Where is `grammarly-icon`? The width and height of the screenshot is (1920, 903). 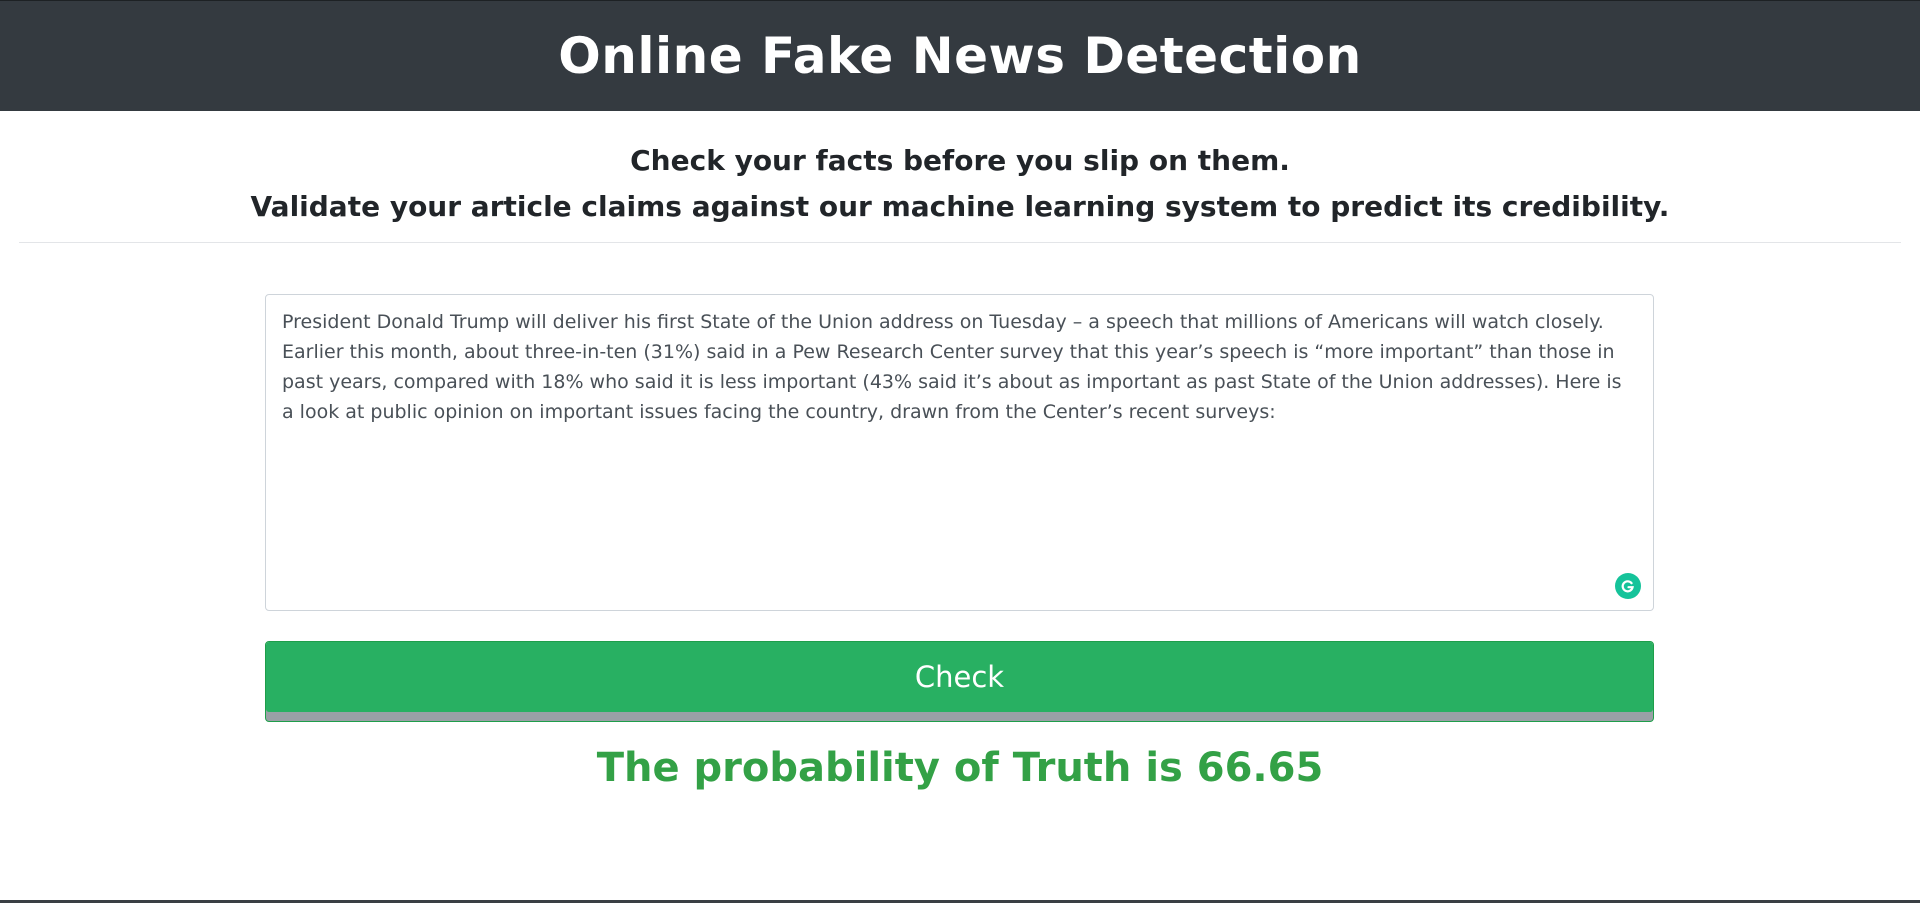
grammarly-icon is located at coordinates (1628, 586).